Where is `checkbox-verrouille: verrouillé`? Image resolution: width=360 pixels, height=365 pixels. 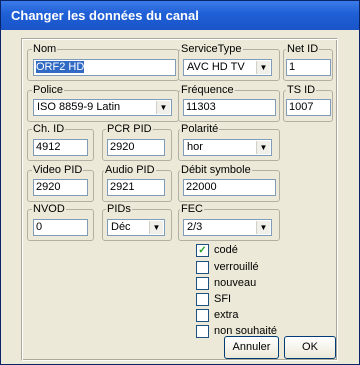
checkbox-verrouille: verrouillé is located at coordinates (227, 267).